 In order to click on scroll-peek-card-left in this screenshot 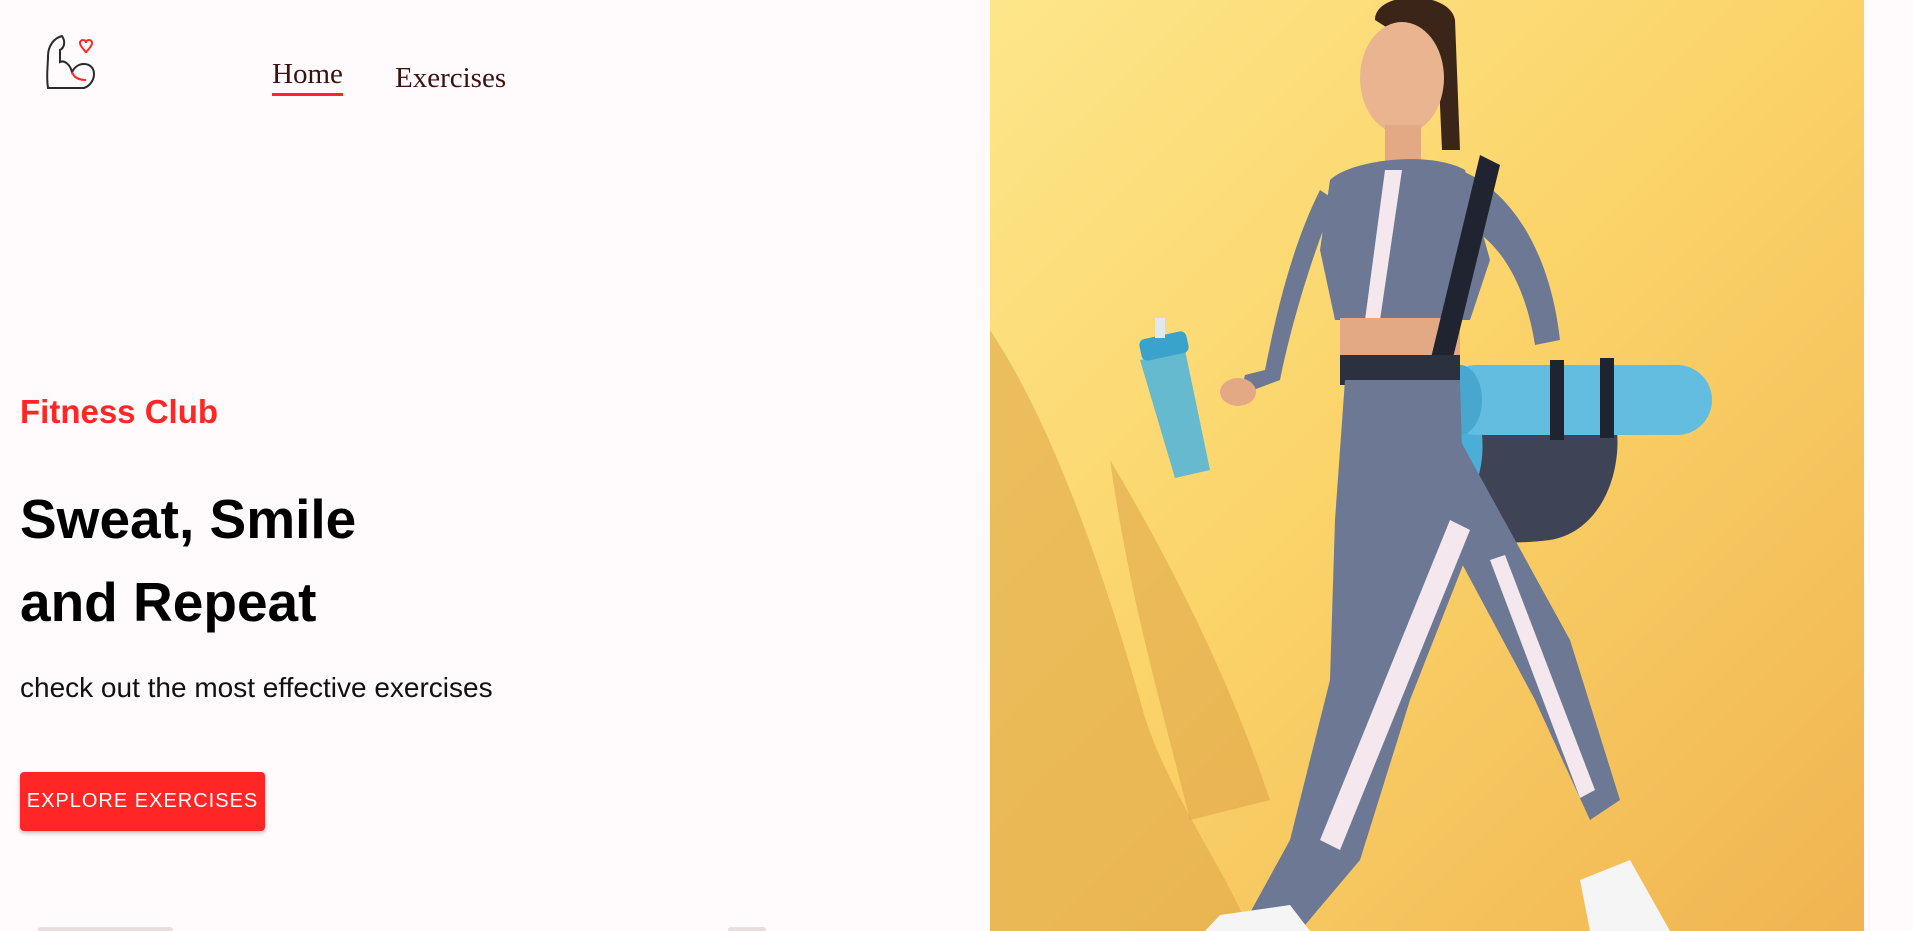, I will do `click(105, 929)`.